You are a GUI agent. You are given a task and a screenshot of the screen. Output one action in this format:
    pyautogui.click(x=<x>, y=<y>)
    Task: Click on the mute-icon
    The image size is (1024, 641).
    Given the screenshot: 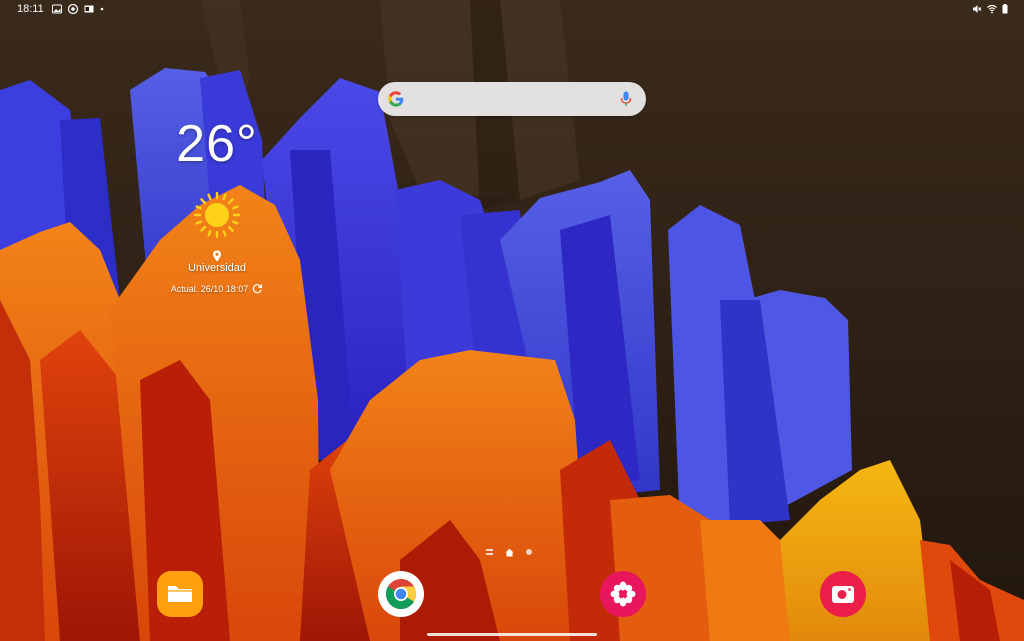 What is the action you would take?
    pyautogui.click(x=977, y=9)
    